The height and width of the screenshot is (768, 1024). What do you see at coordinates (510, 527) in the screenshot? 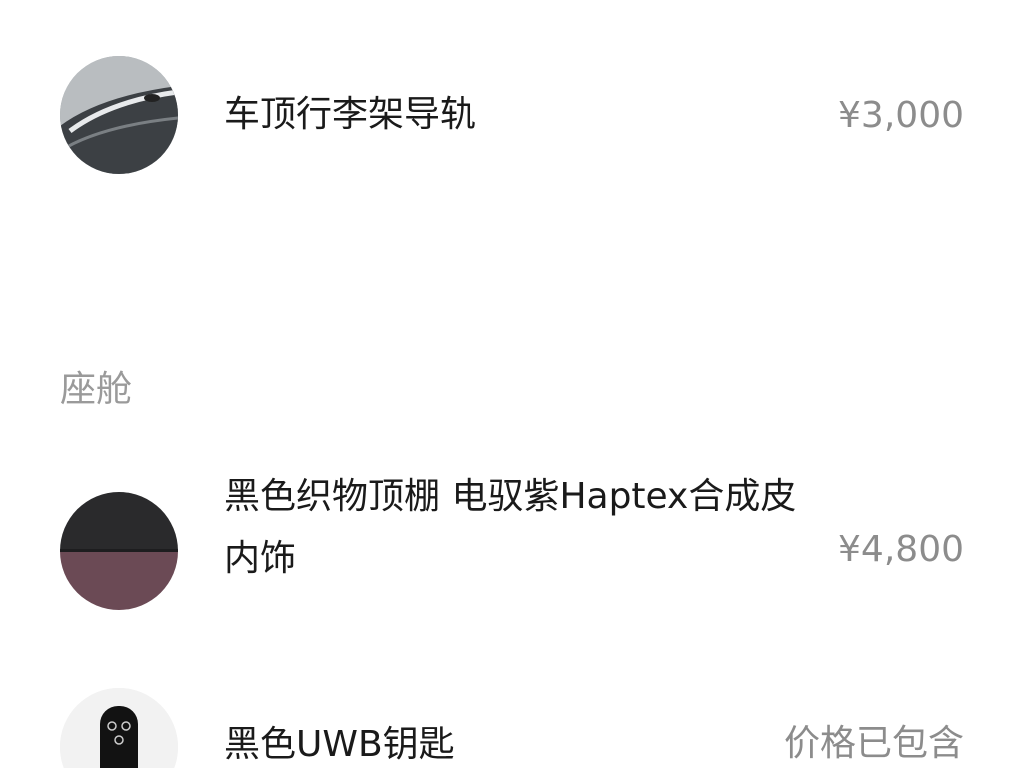
I see `option-name: 黑色织物顶棚 电驭紫Haptex合成皮内饰` at bounding box center [510, 527].